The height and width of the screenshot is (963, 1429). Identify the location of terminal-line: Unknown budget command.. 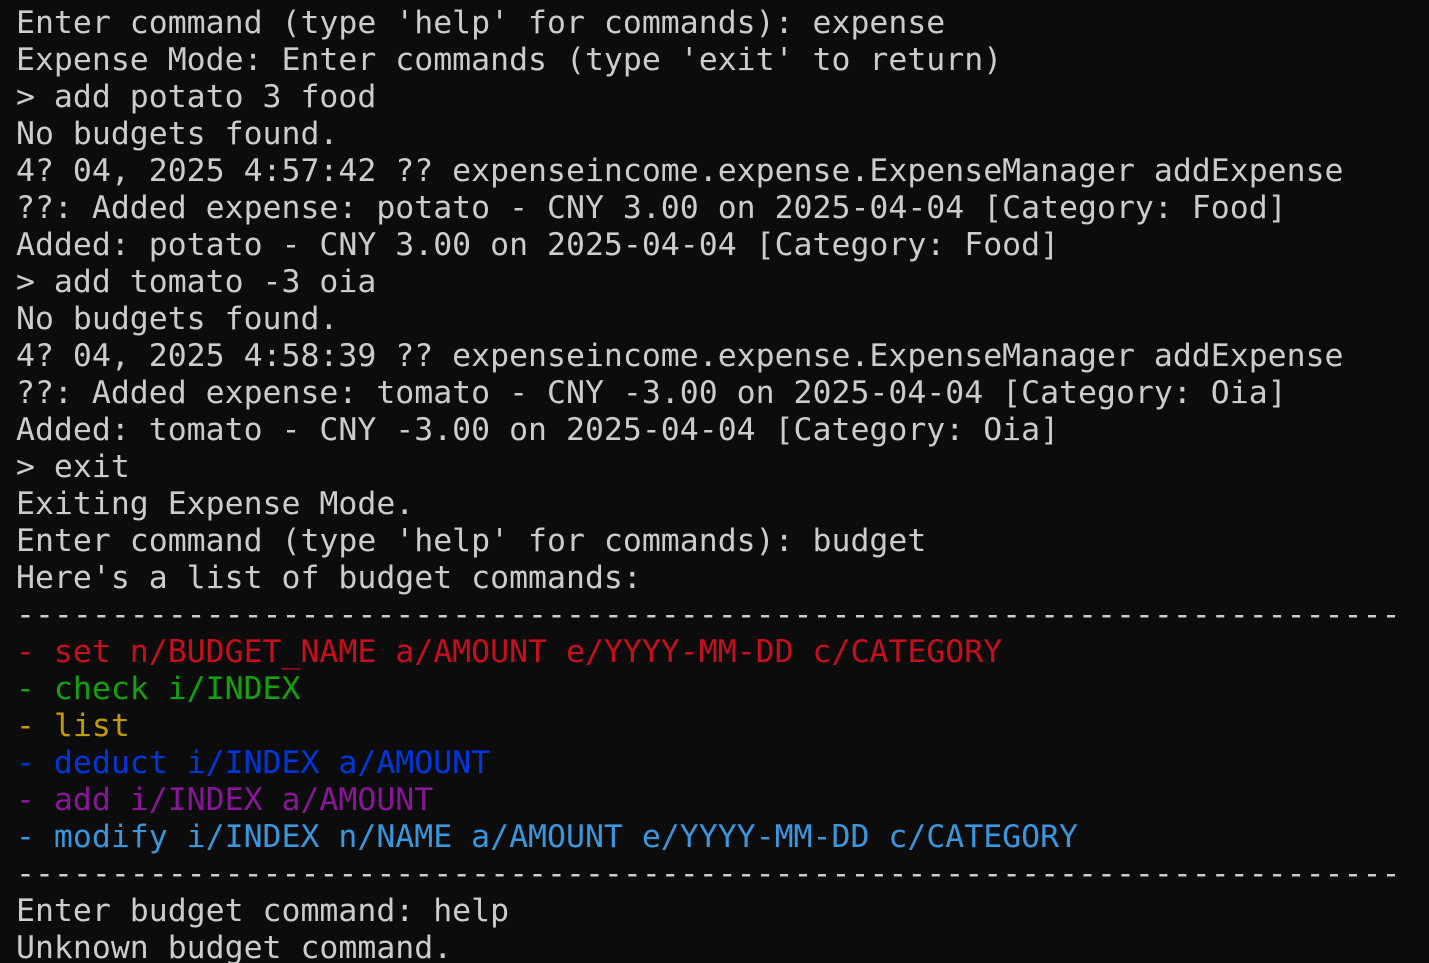
(234, 946).